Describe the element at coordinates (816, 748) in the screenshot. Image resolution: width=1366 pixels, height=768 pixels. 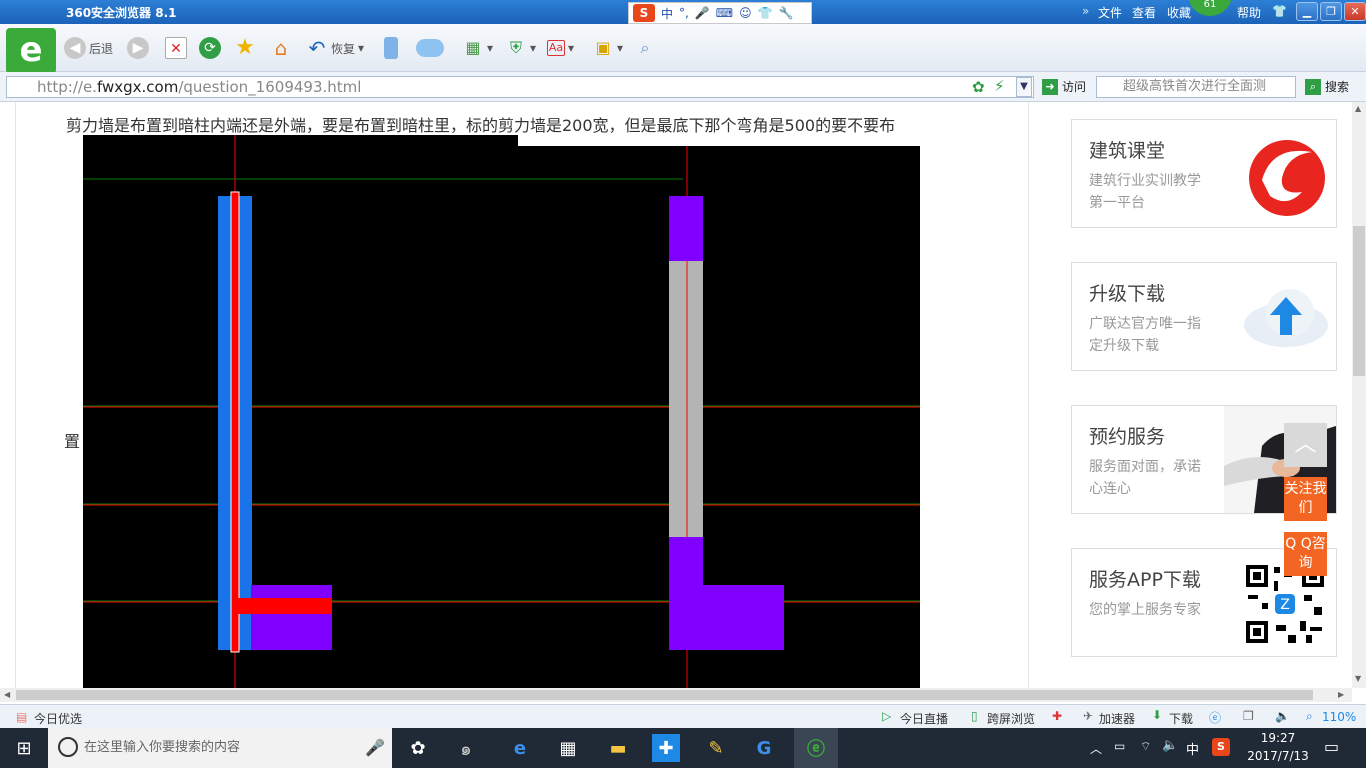
I see `360-browser-taskbar-icon: ⓔ` at that location.